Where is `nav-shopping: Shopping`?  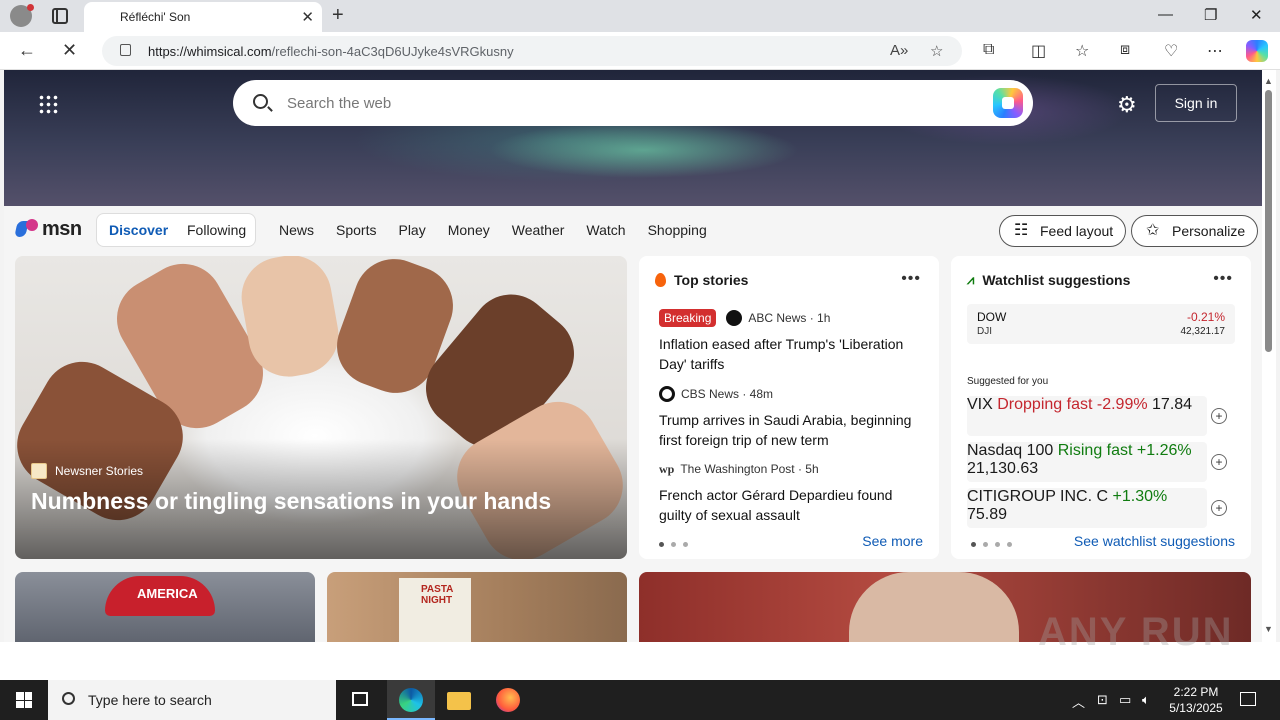
nav-shopping: Shopping is located at coordinates (677, 230).